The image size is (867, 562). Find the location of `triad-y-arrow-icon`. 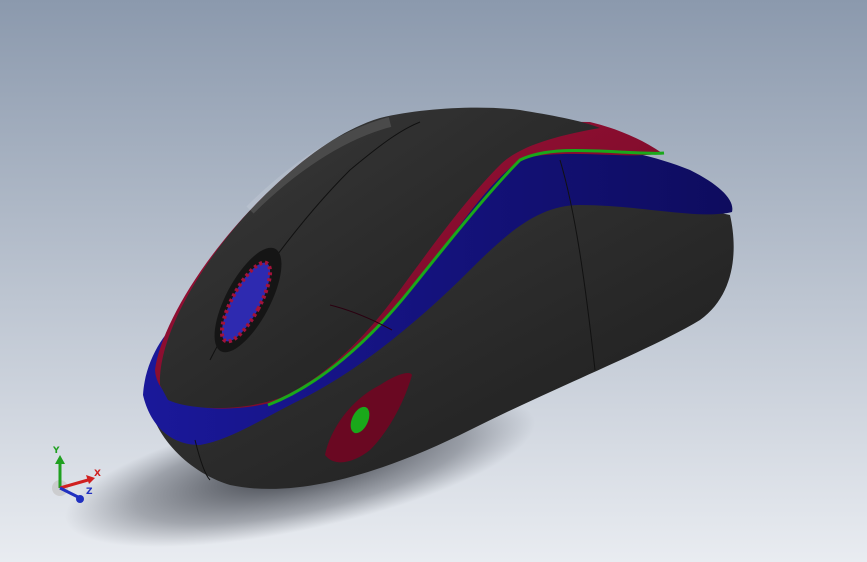

triad-y-arrow-icon is located at coordinates (60, 459).